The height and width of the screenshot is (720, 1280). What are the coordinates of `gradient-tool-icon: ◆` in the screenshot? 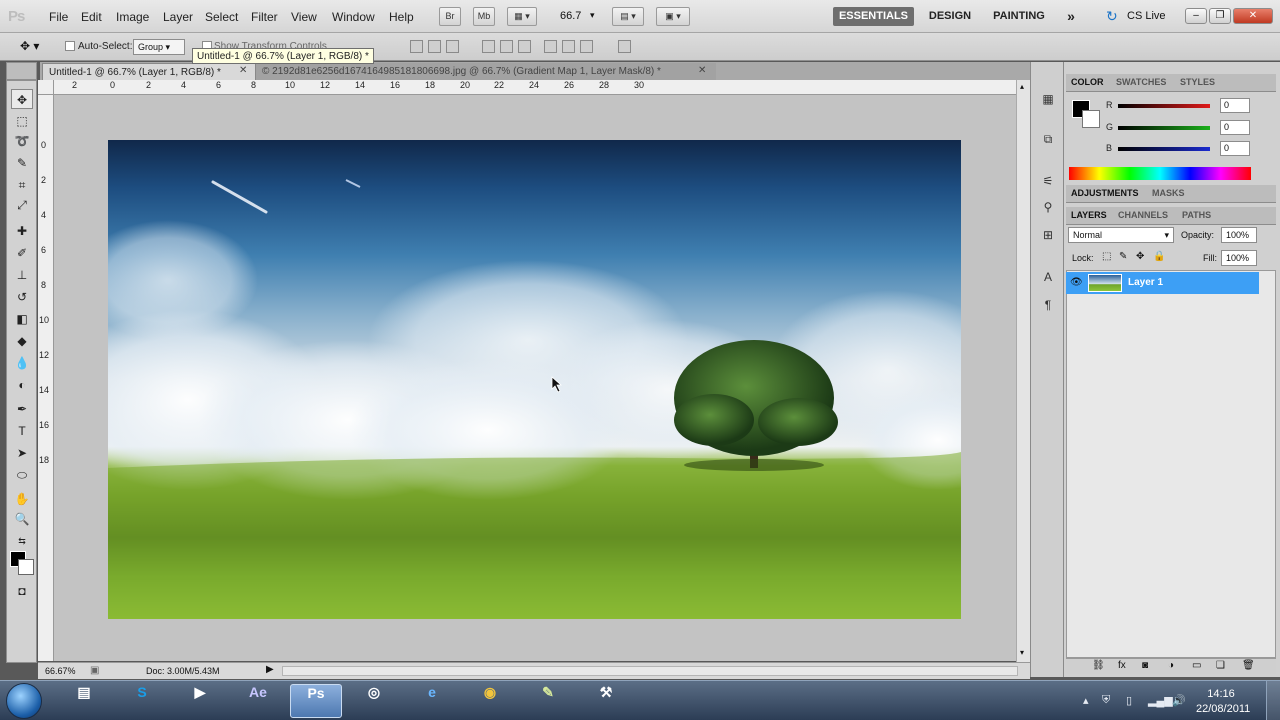 It's located at (22, 341).